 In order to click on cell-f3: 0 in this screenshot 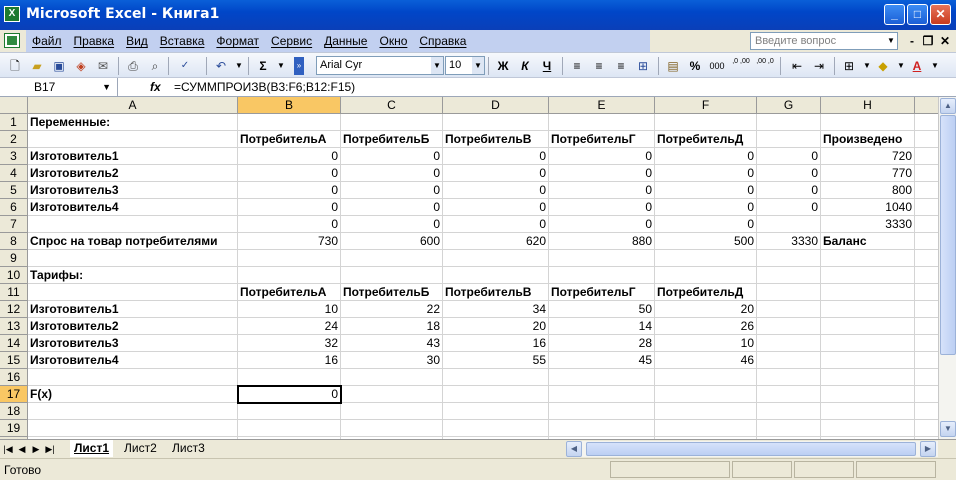, I will do `click(706, 156)`.